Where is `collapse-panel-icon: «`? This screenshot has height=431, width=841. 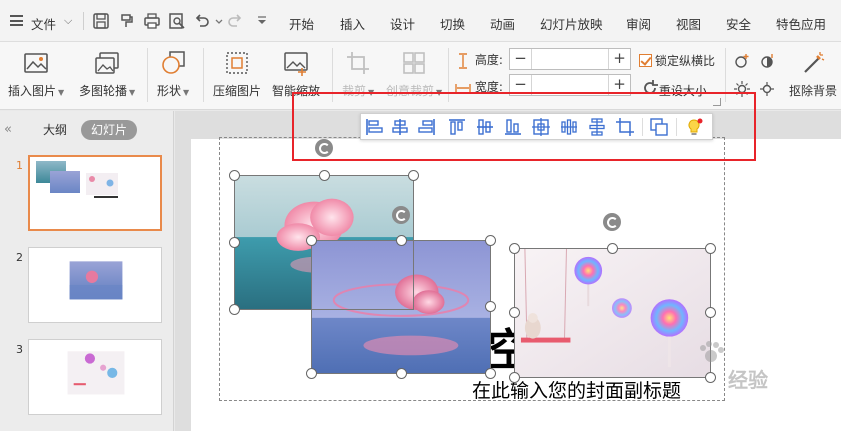
collapse-panel-icon: « is located at coordinates (8, 129).